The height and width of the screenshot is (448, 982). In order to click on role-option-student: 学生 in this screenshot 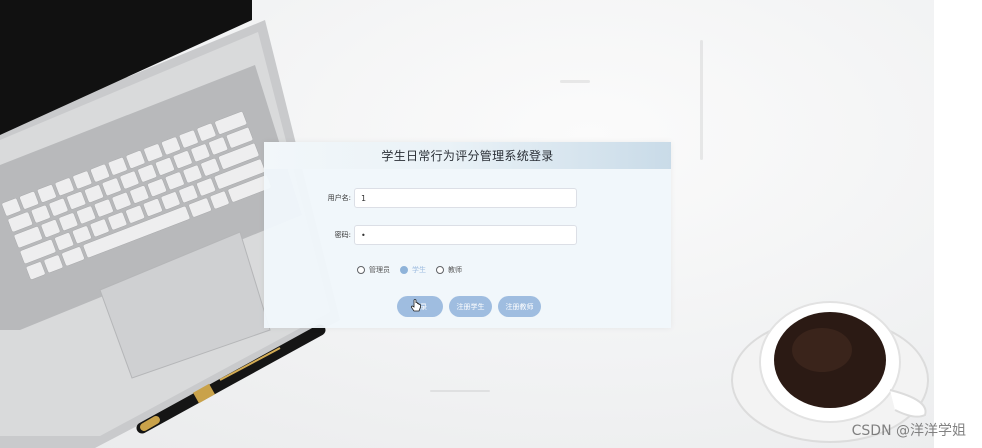, I will do `click(413, 270)`.